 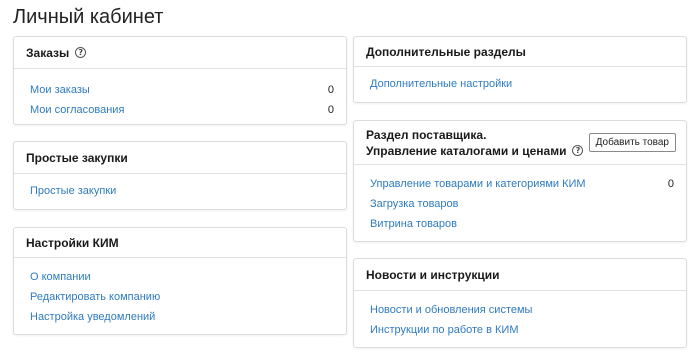 What do you see at coordinates (77, 110) in the screenshot?
I see `my-approvals-link: Мои согласования` at bounding box center [77, 110].